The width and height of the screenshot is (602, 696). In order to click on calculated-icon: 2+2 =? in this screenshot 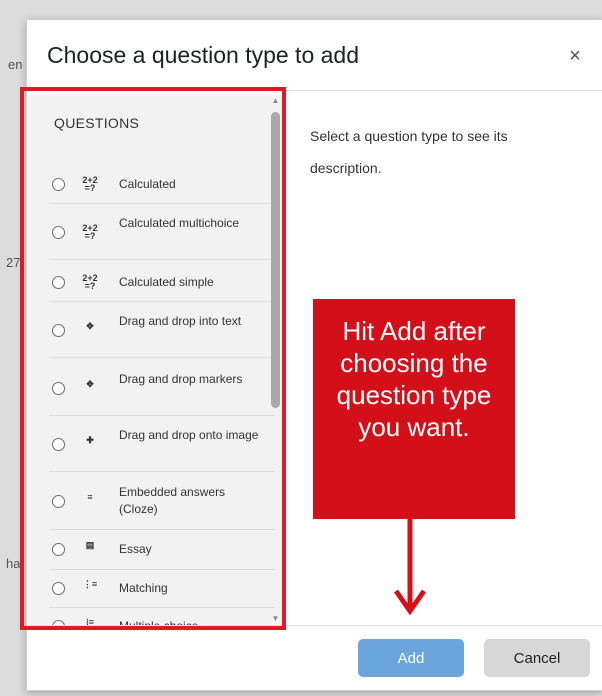, I will do `click(90, 184)`.